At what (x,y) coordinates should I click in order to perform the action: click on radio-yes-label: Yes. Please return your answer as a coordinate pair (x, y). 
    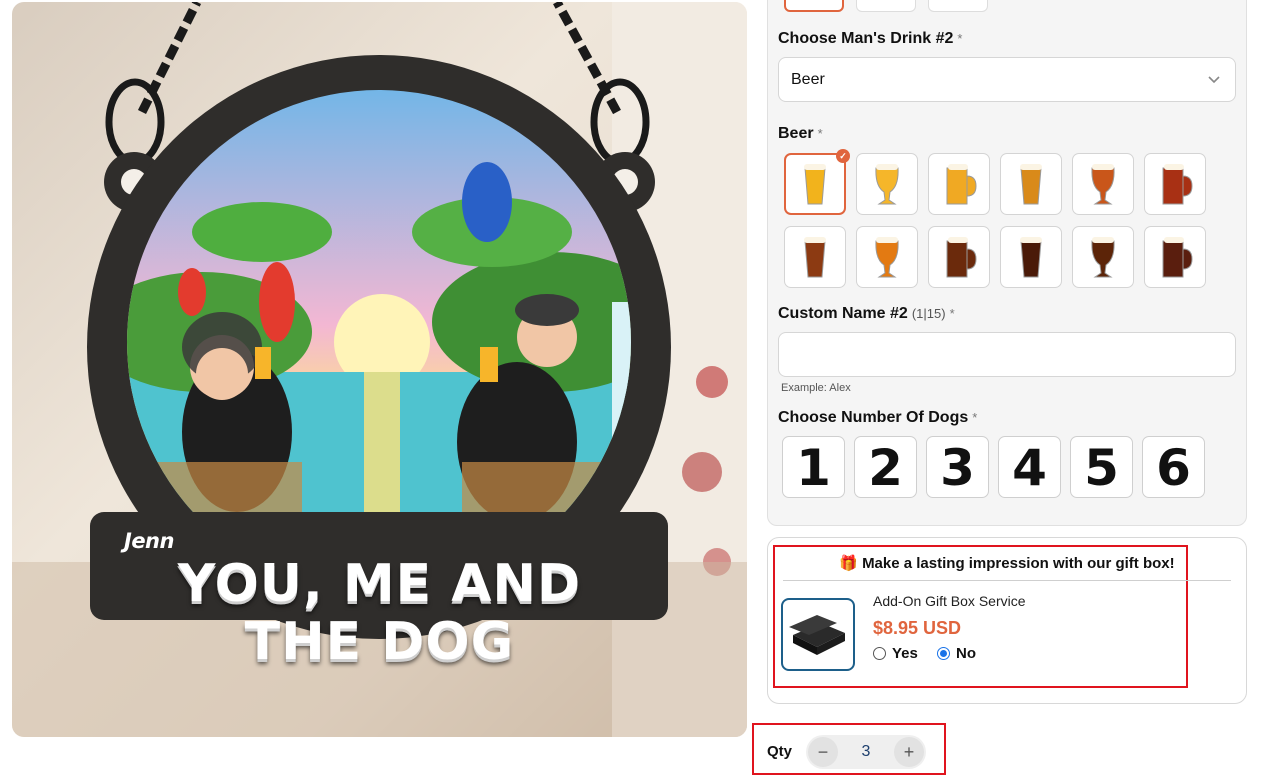
    Looking at the image, I should click on (905, 653).